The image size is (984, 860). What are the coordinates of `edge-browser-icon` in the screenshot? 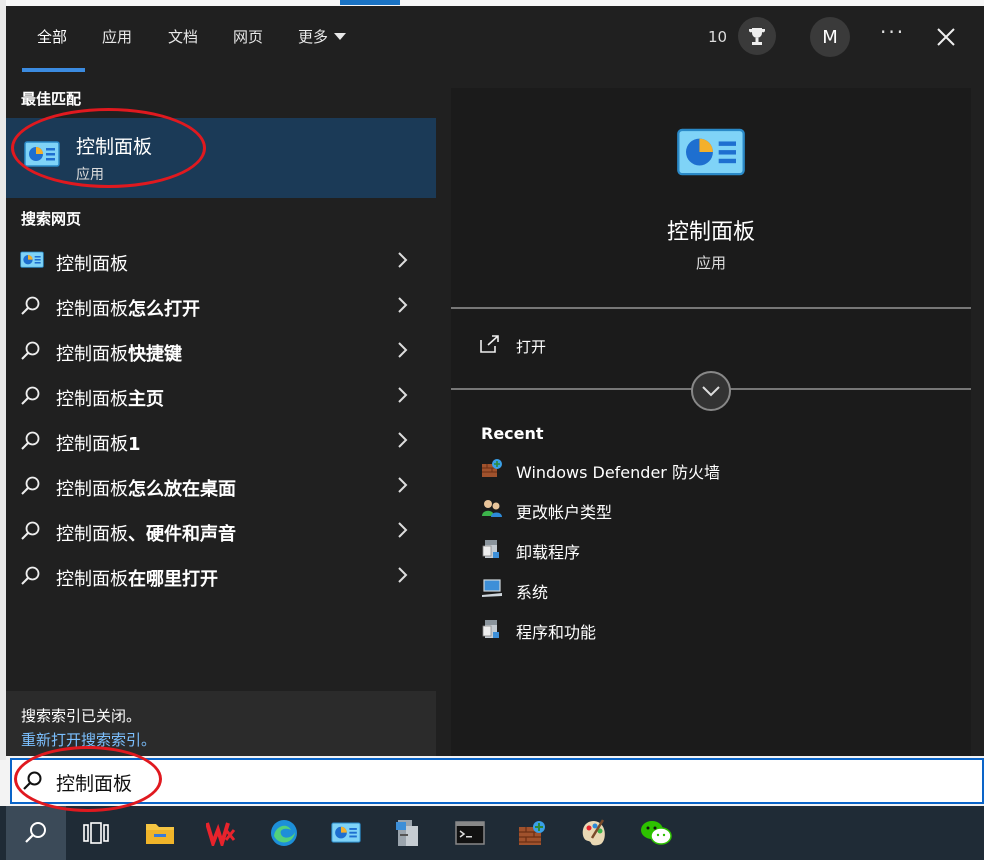 It's located at (284, 833).